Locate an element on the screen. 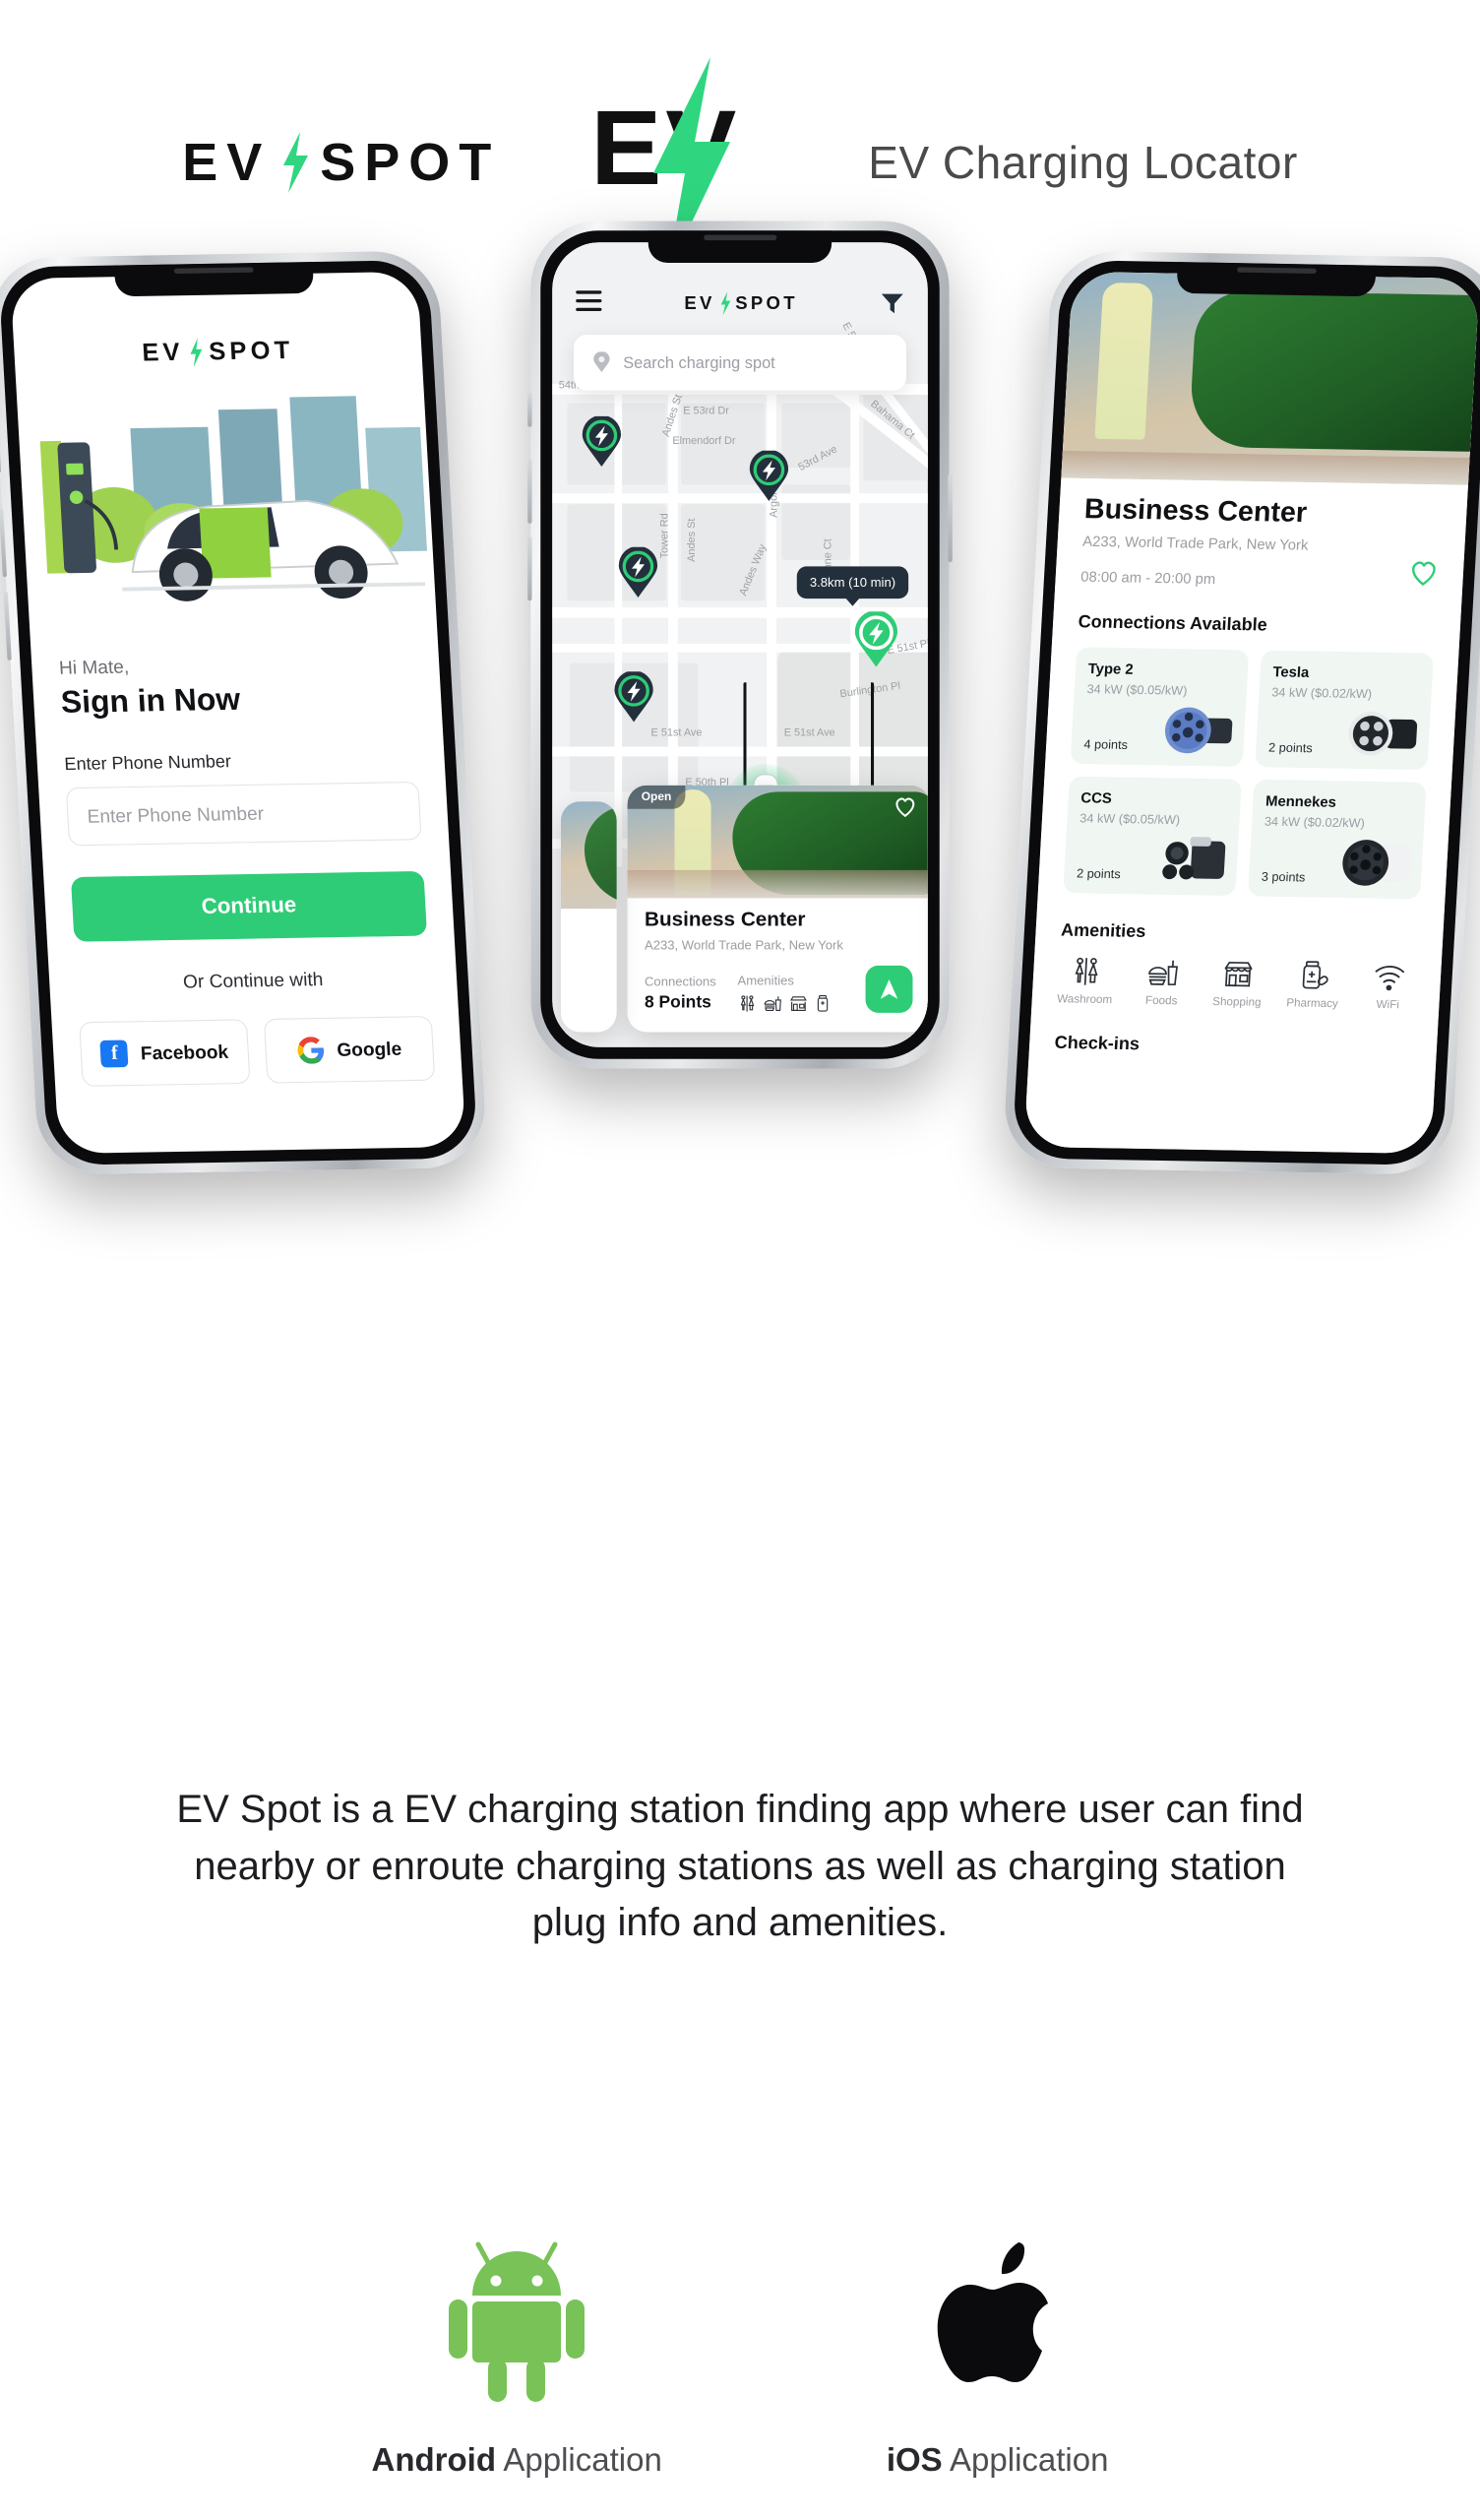  amenities-block: Amenities is located at coordinates (786, 993).